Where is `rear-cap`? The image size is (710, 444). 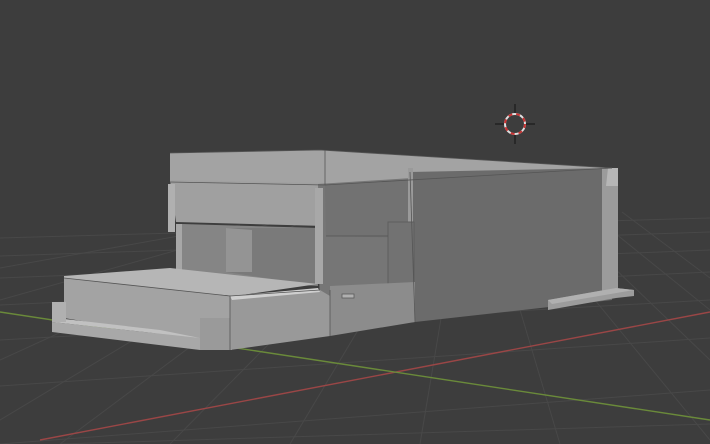
rear-cap is located at coordinates (610, 233).